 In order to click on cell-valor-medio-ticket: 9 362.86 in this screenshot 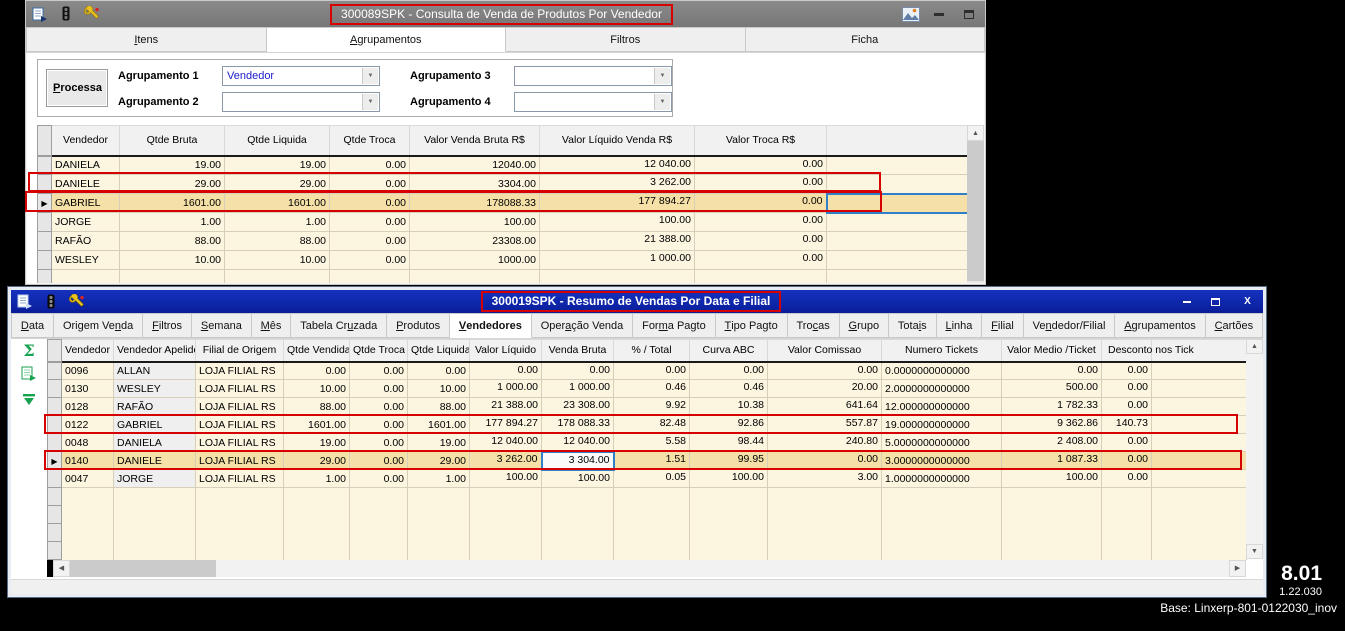, I will do `click(1051, 424)`.